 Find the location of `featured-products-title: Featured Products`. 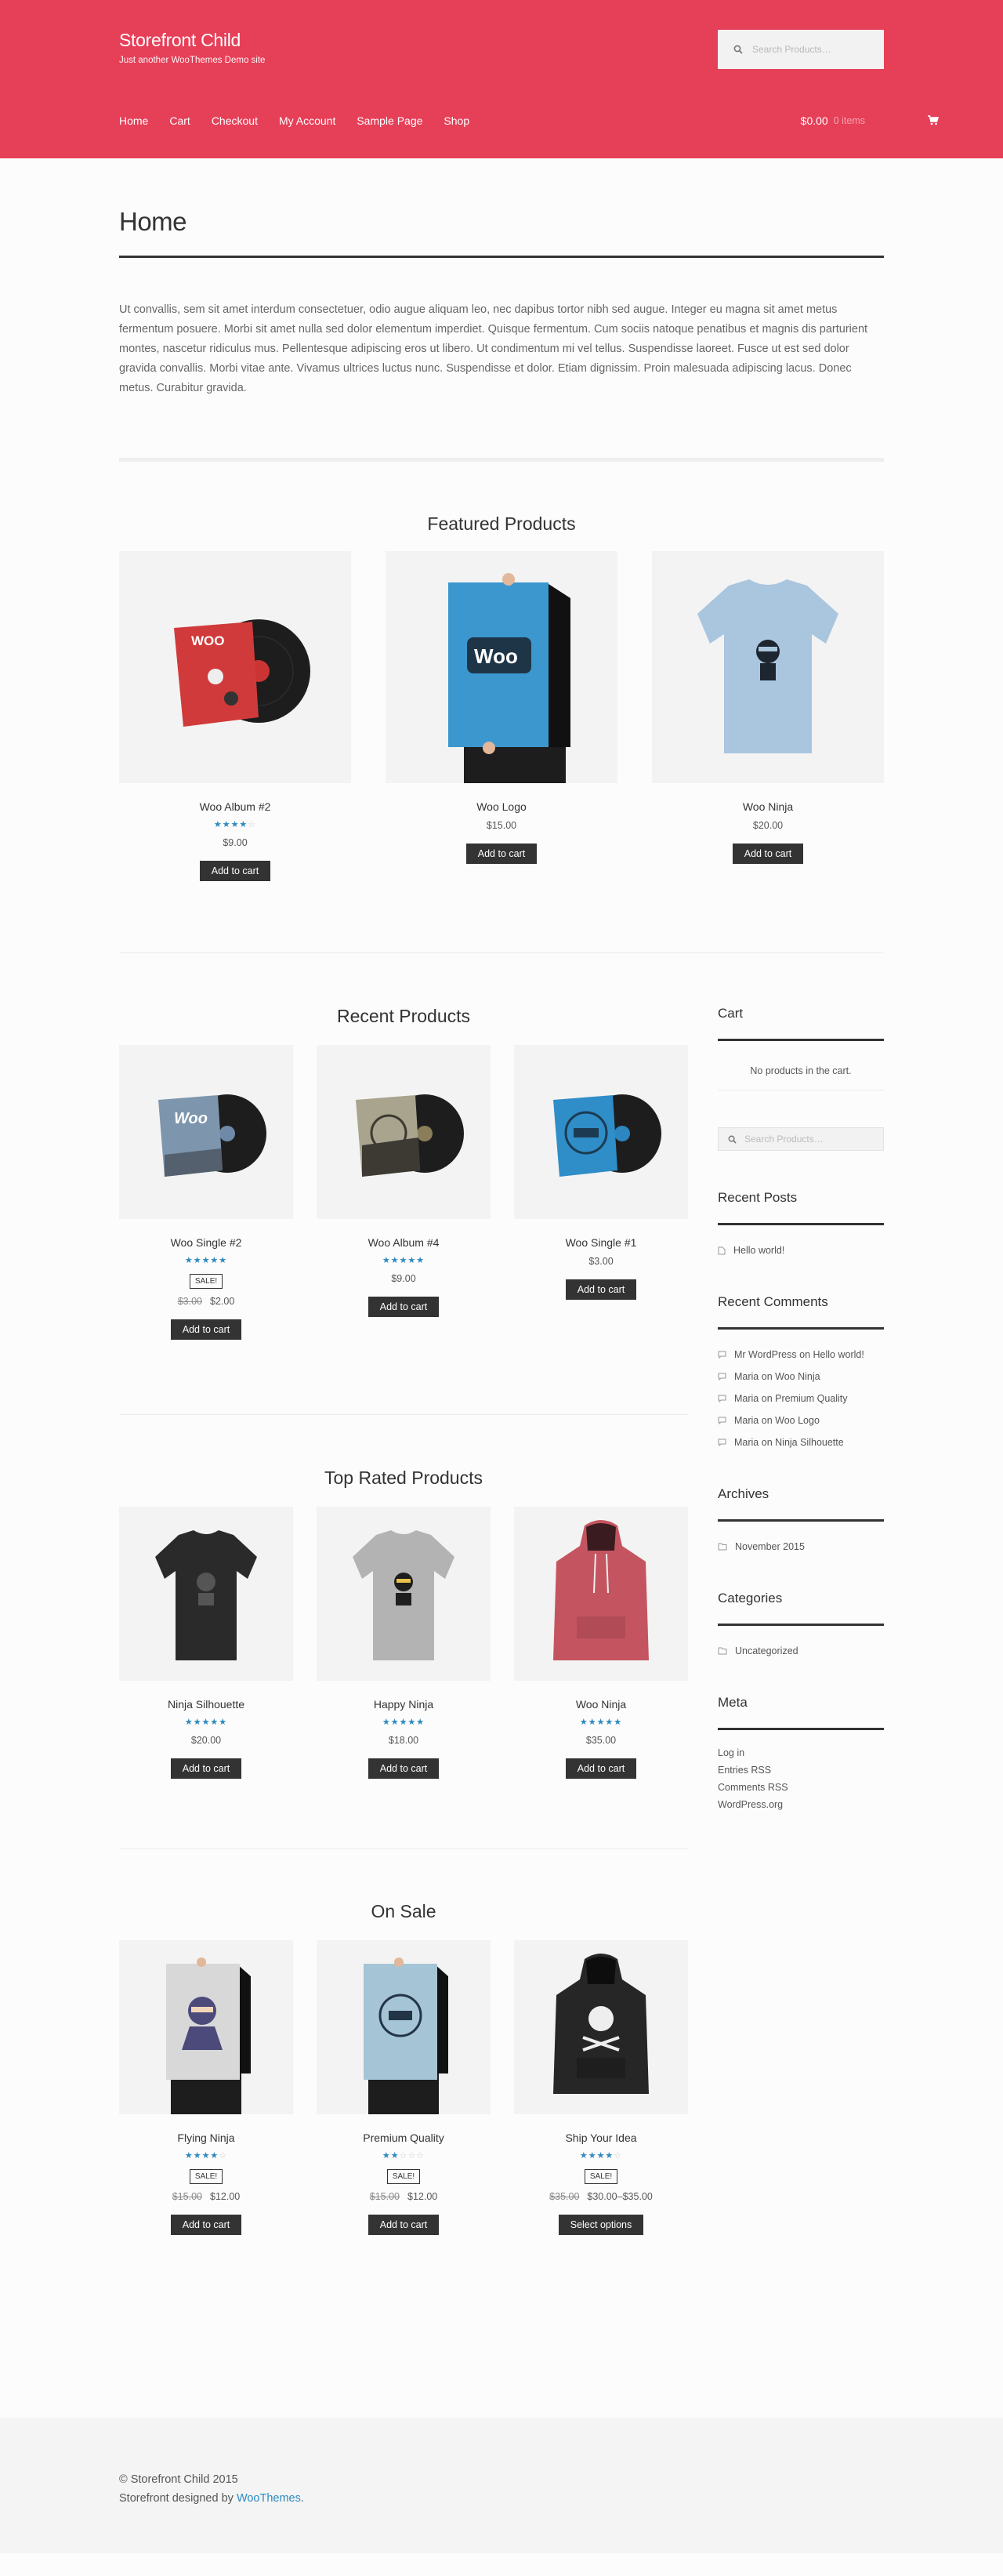

featured-products-title: Featured Products is located at coordinates (501, 524).